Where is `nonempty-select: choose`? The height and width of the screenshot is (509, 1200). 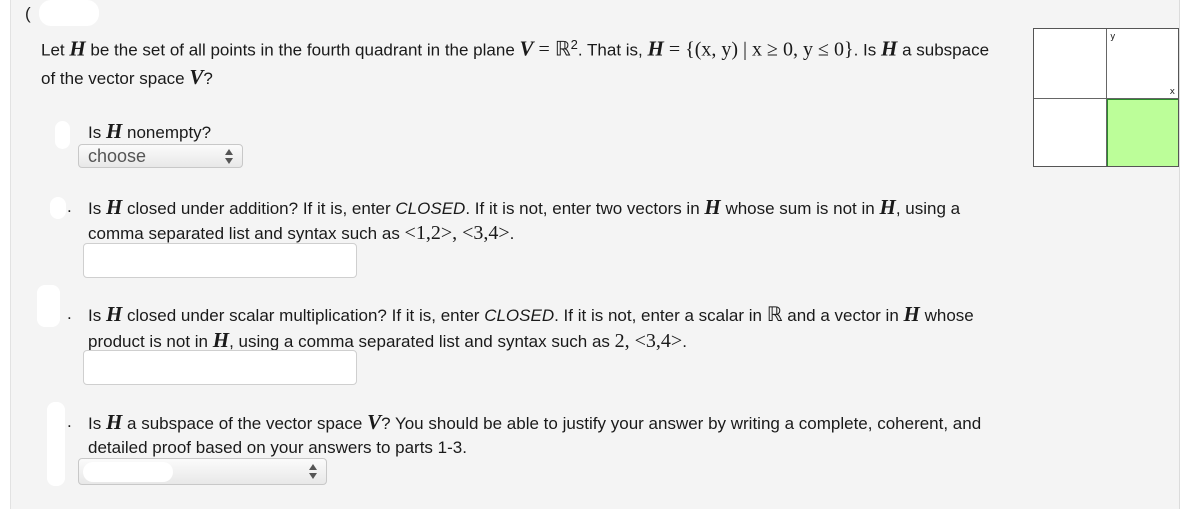
nonempty-select: choose is located at coordinates (160, 156).